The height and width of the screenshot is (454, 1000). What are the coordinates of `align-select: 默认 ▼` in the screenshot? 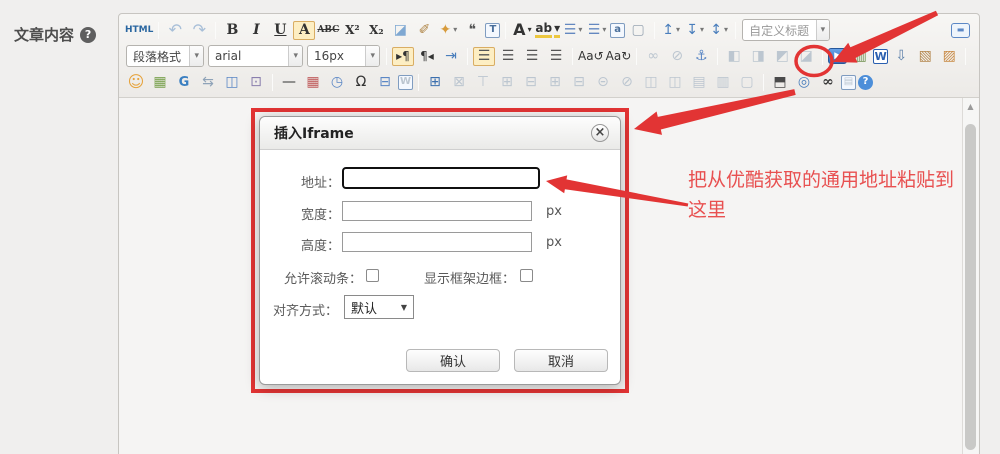 It's located at (379, 307).